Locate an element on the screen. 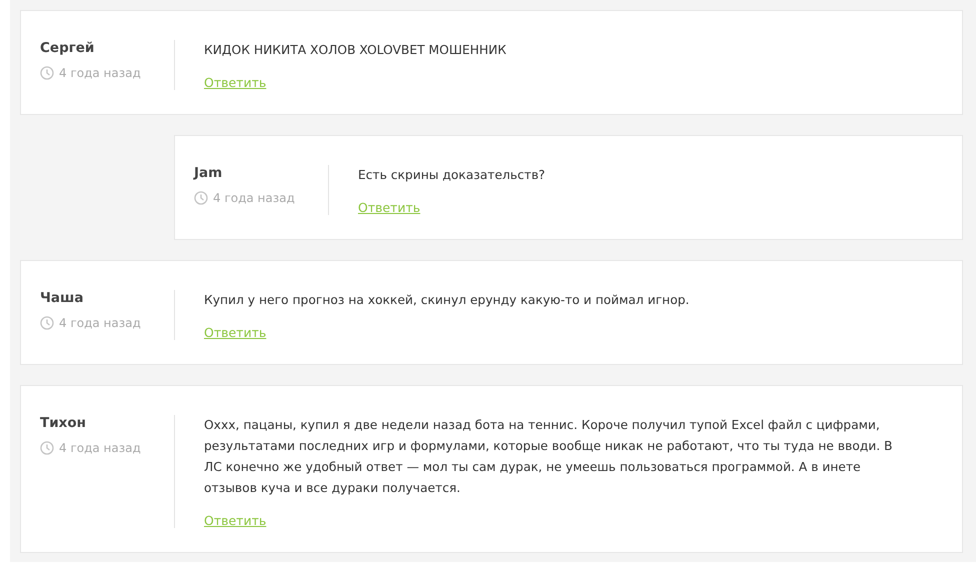  comment-text: Оххх, пацаны, купил я две недели назад бота на теннис. Короче получил тупой Excel файл с цифрами, результатами последних игр и формулами, которые вообще никак не работают, что ты туда не вводи. В ЛС конечно же удобный ответ — мол ты сам дурак, не умеешь пользоваться программой. А в инете отзывов куча и все дураки получается. is located at coordinates (549, 457).